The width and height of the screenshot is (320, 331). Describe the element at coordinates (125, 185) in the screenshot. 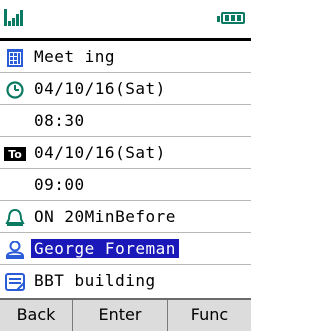

I see `end-time-row: 09:00` at that location.